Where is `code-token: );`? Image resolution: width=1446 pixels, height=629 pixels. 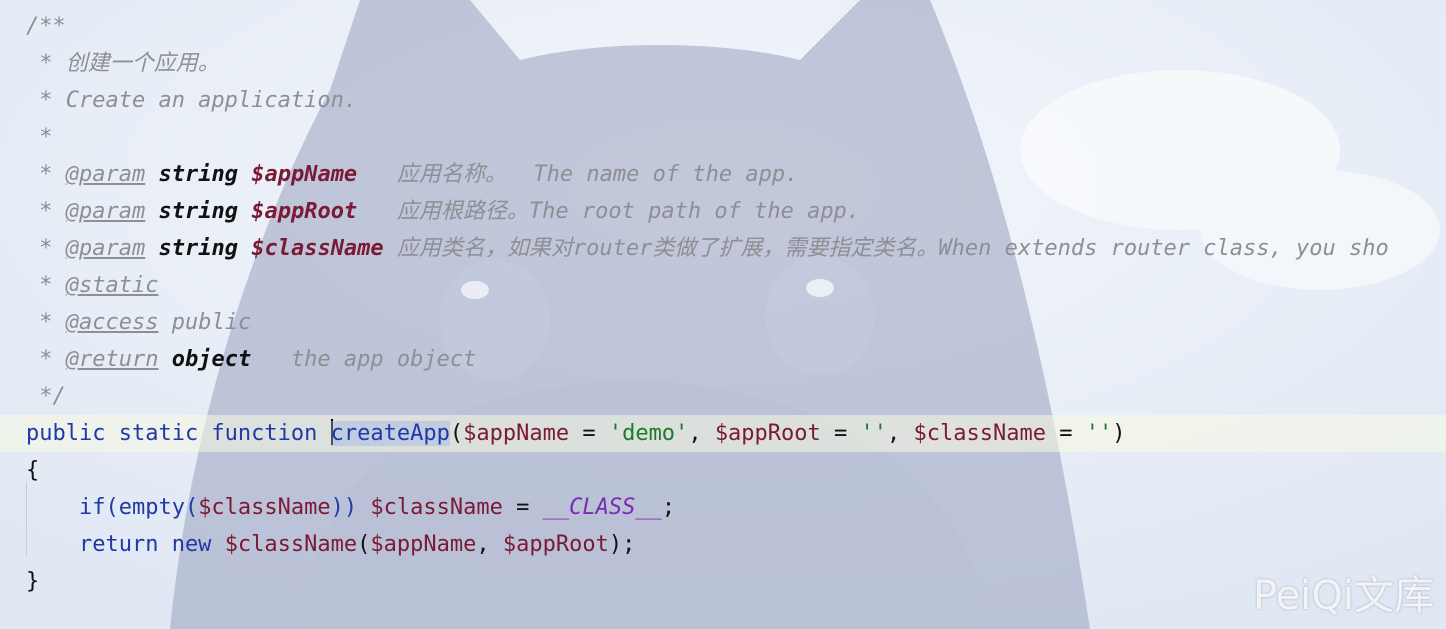
code-token: ); is located at coordinates (622, 544).